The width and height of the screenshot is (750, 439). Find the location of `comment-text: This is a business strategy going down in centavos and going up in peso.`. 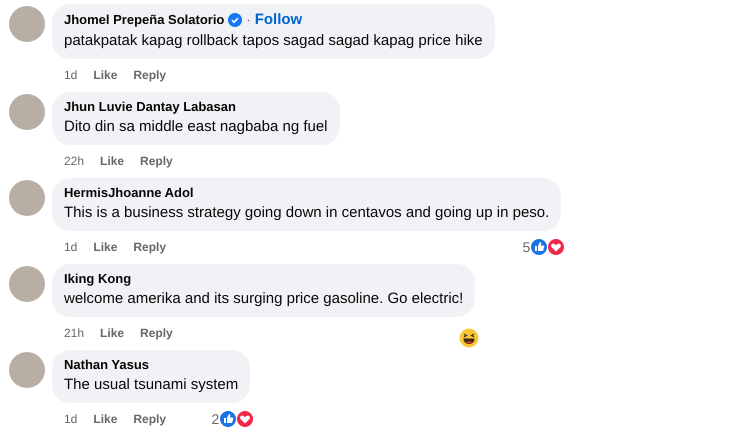

comment-text: This is a business strategy going down in centavos and going up in peso. is located at coordinates (307, 213).